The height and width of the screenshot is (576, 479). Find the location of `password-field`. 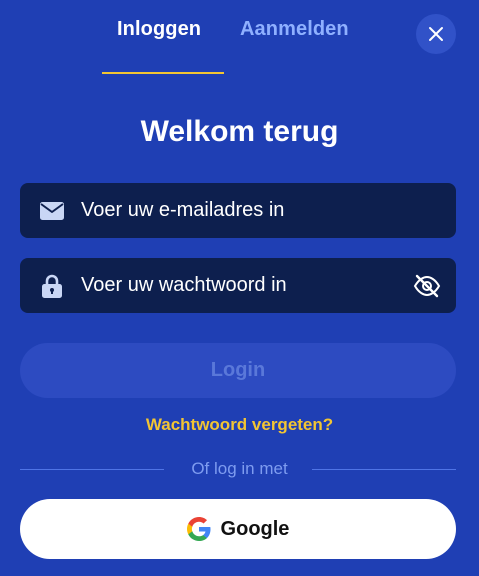

password-field is located at coordinates (238, 285).